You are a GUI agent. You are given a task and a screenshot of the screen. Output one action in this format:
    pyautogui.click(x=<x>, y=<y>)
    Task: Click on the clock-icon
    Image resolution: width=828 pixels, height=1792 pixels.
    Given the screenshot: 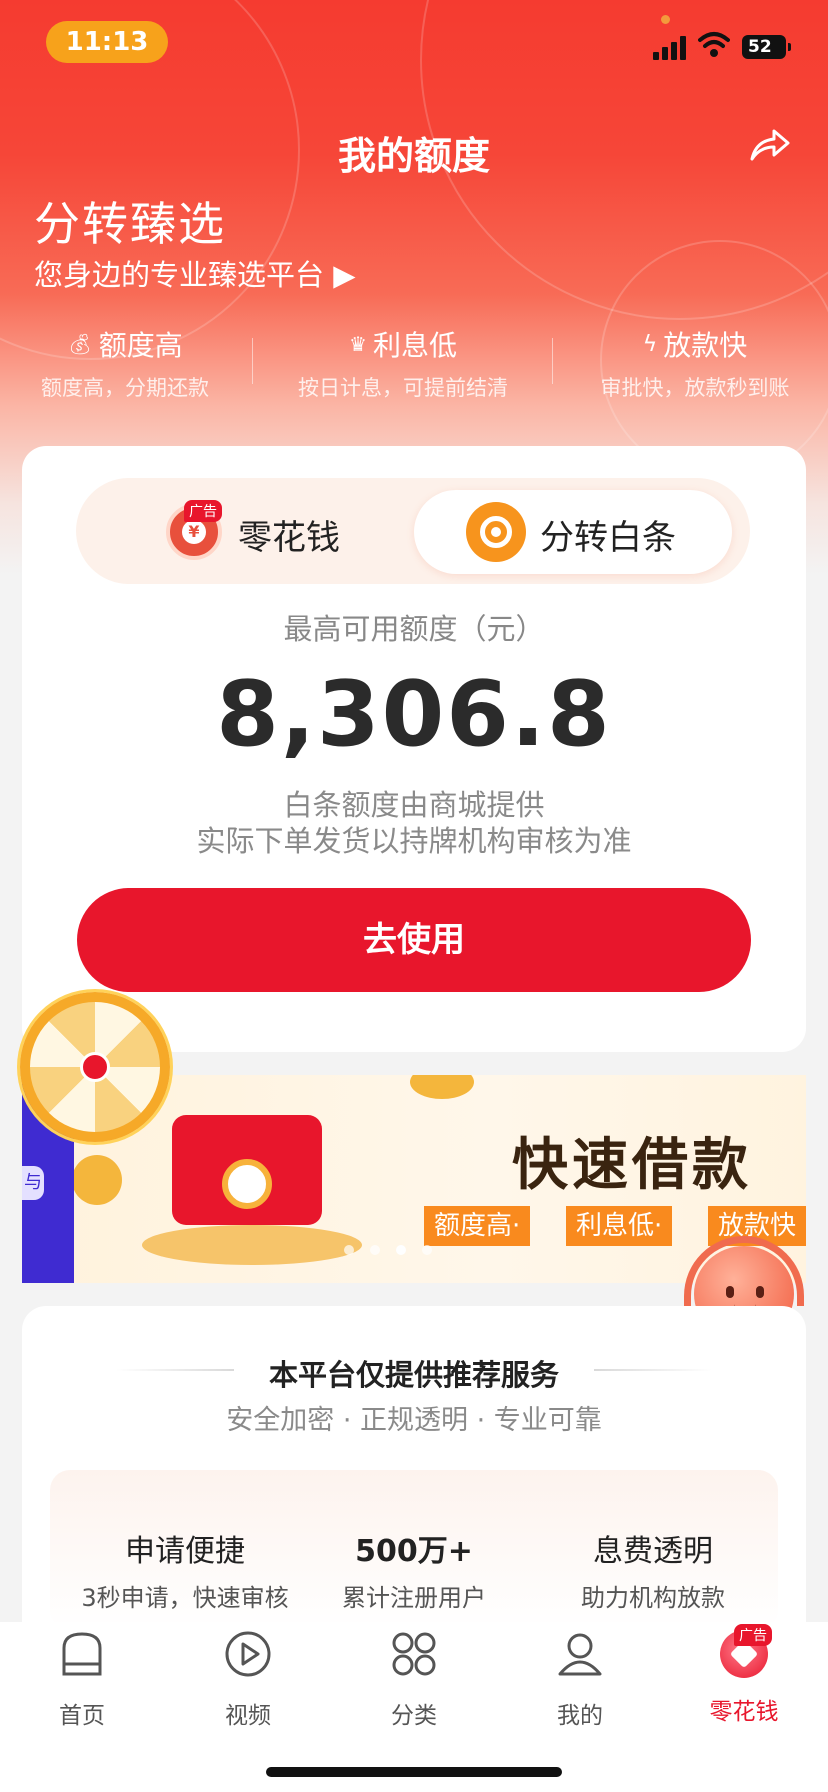 What is the action you would take?
    pyautogui.click(x=247, y=1184)
    